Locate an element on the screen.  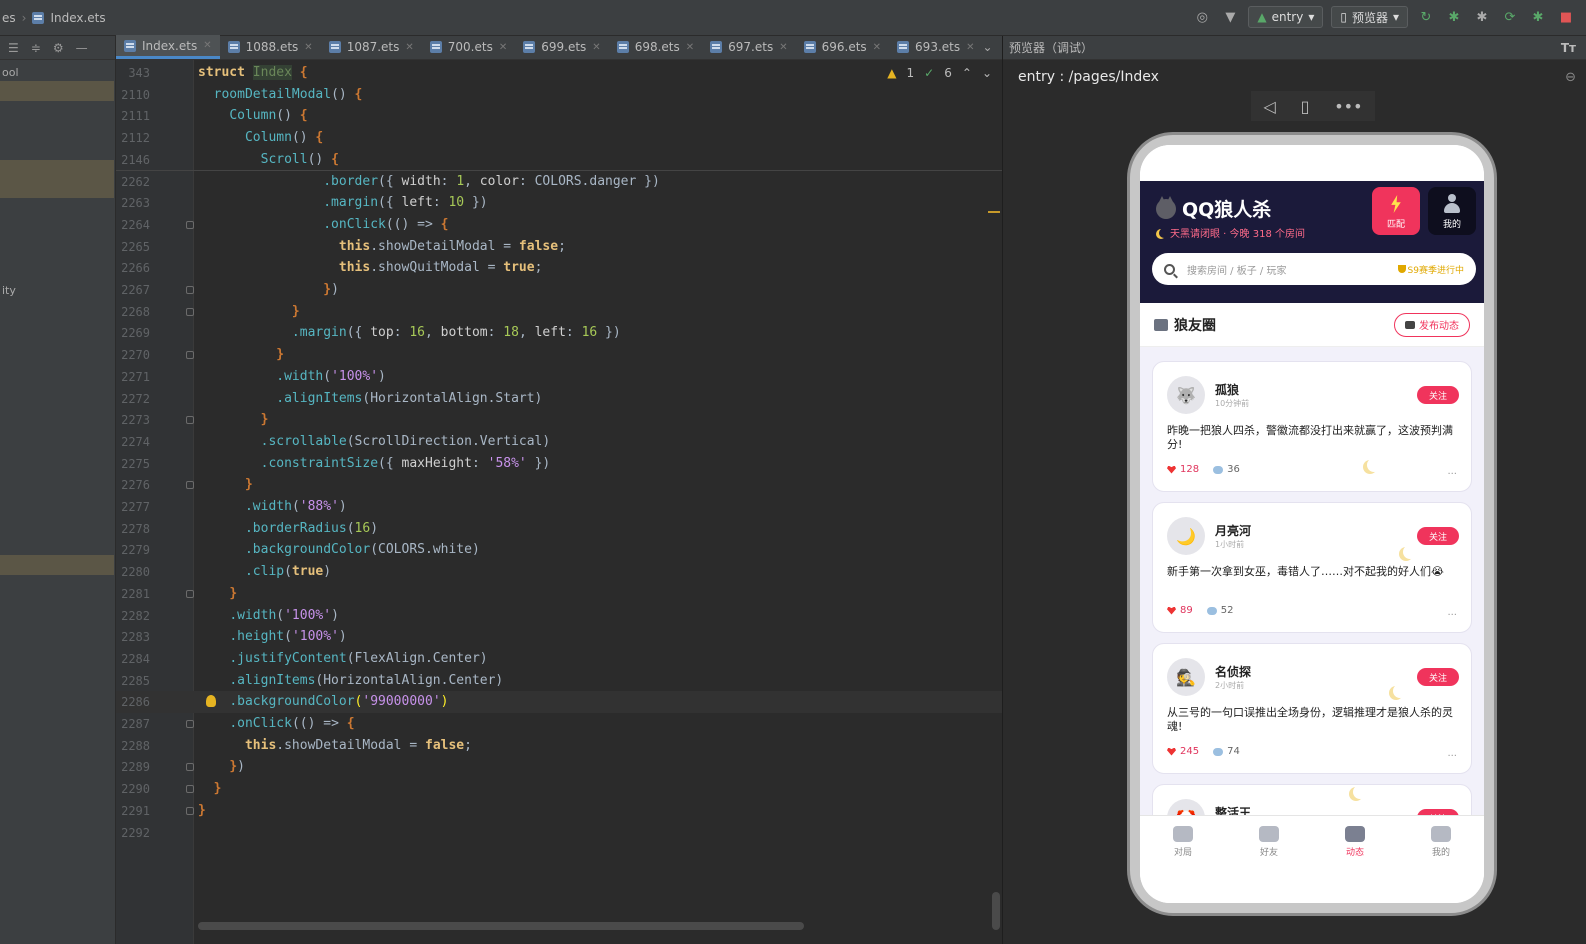
code-line: 2268 } is located at coordinates (559, 312).